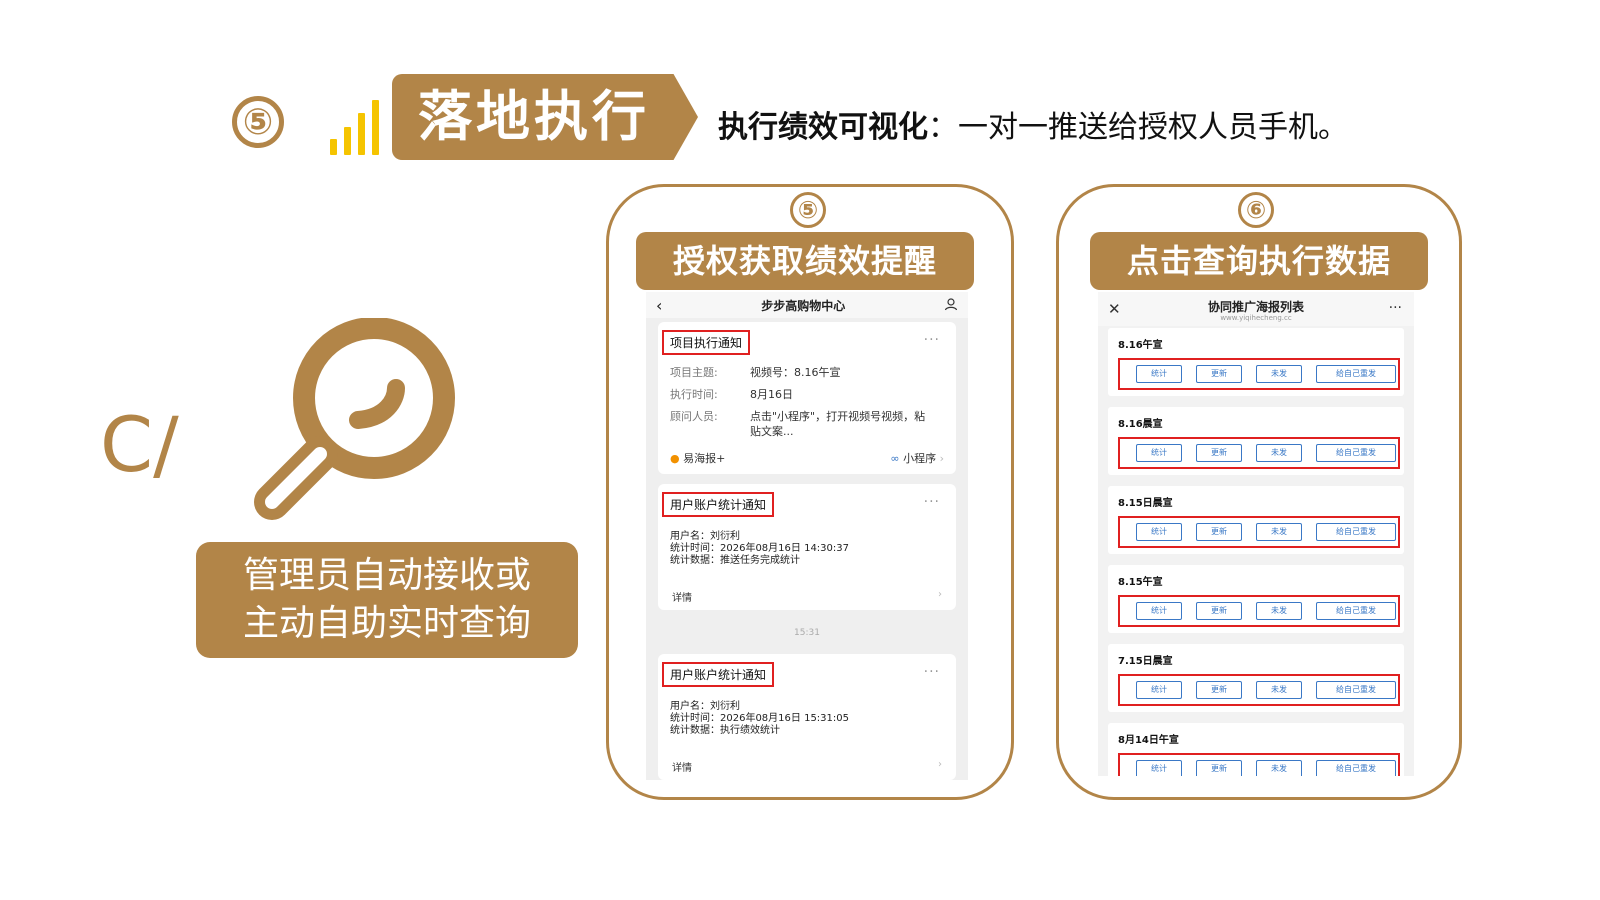 The height and width of the screenshot is (900, 1600). I want to click on mini-app-source: ● 易海报+, so click(697, 458).